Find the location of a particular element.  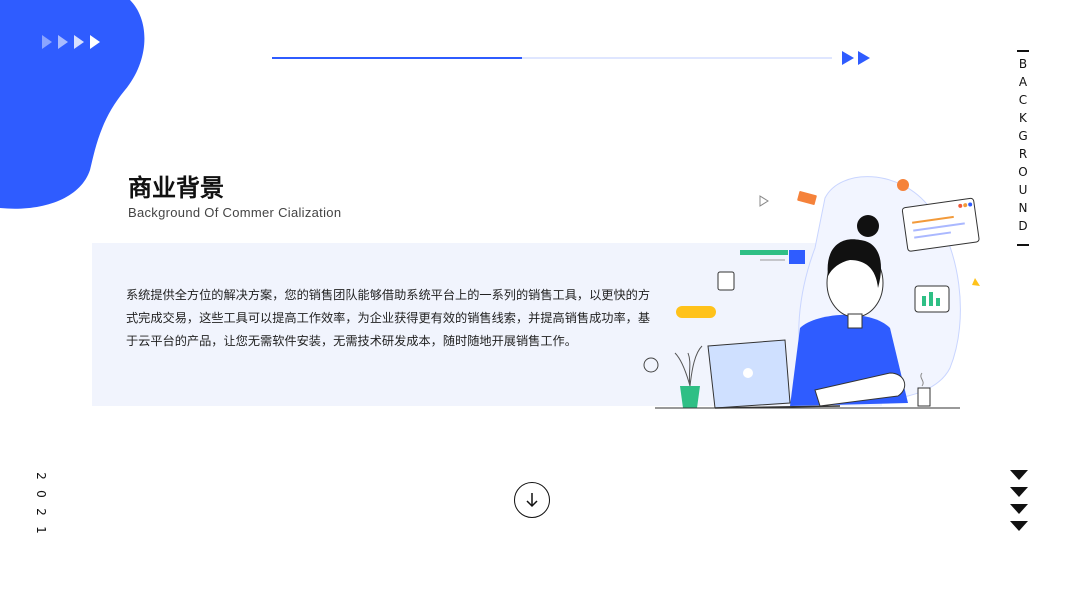

person-at-laptop-illustration is located at coordinates (811, 292).